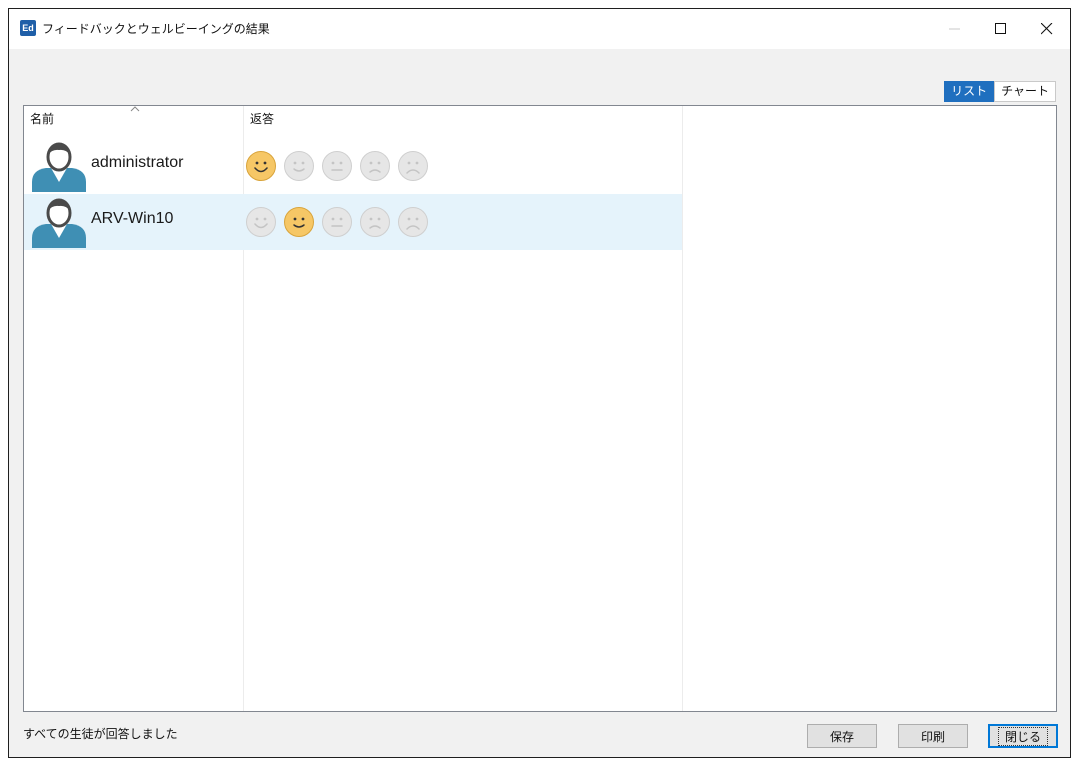  What do you see at coordinates (135, 109) in the screenshot?
I see `sort-ascending-icon` at bounding box center [135, 109].